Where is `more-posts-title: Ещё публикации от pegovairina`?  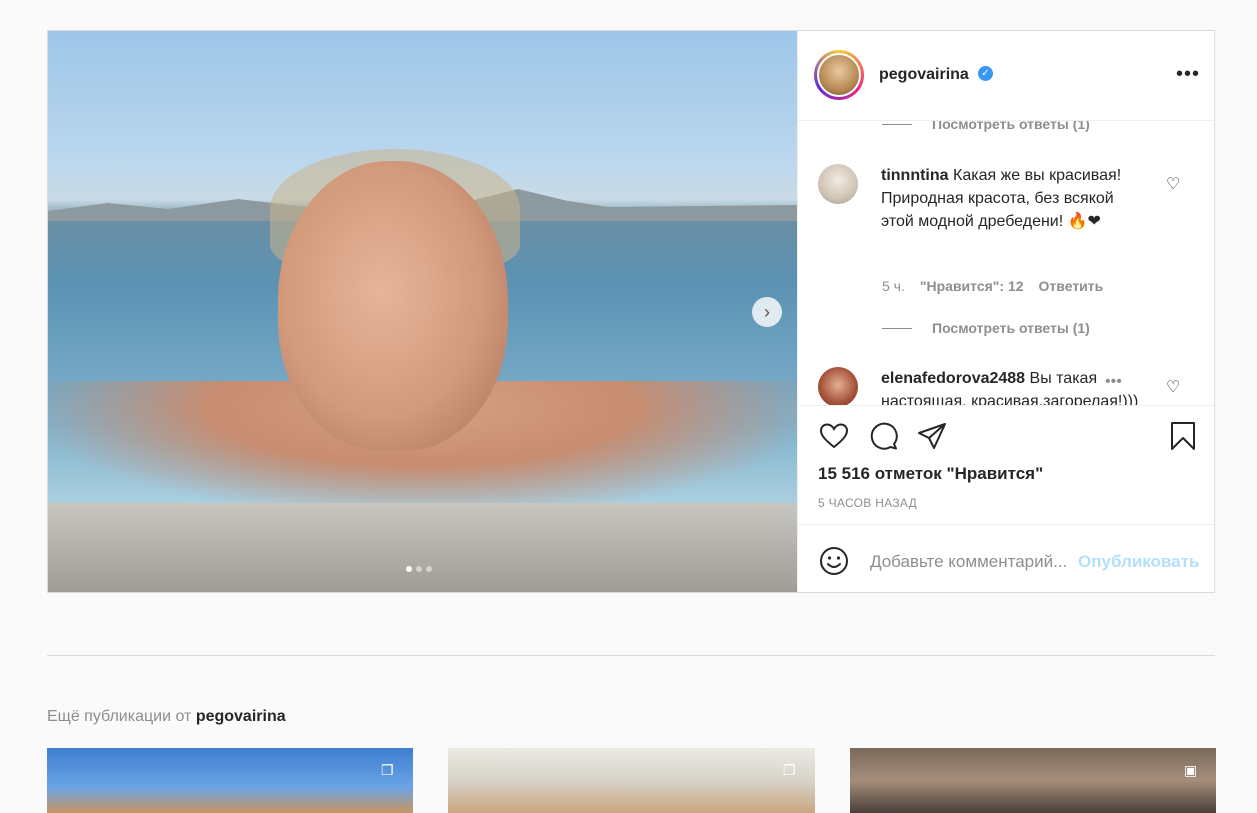 more-posts-title: Ещё публикации от pegovairina is located at coordinates (166, 717).